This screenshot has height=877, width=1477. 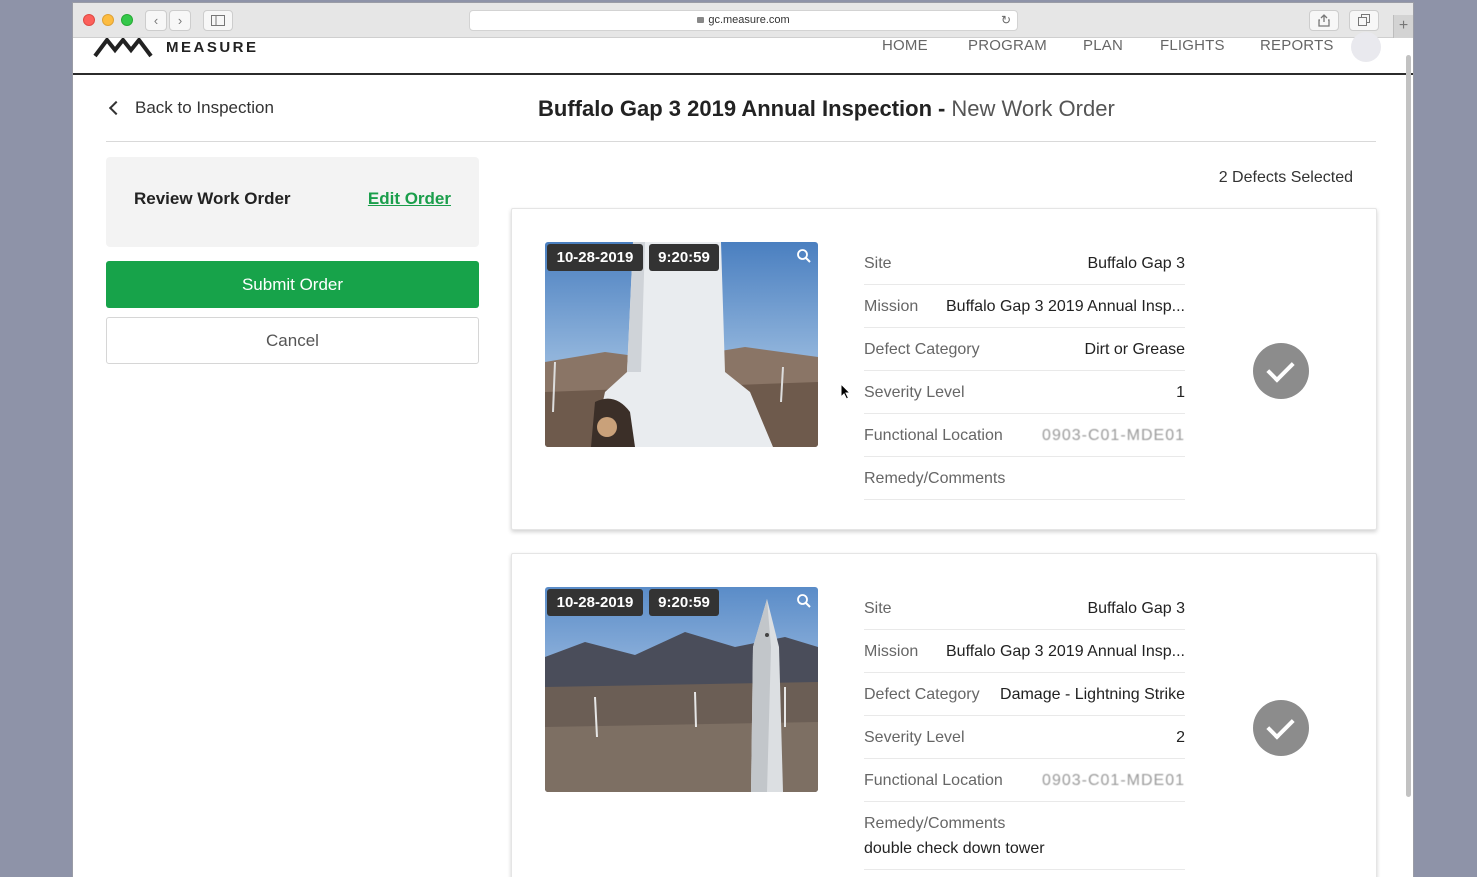 What do you see at coordinates (1192, 45) in the screenshot?
I see `nav-flights: FLIGHTS` at bounding box center [1192, 45].